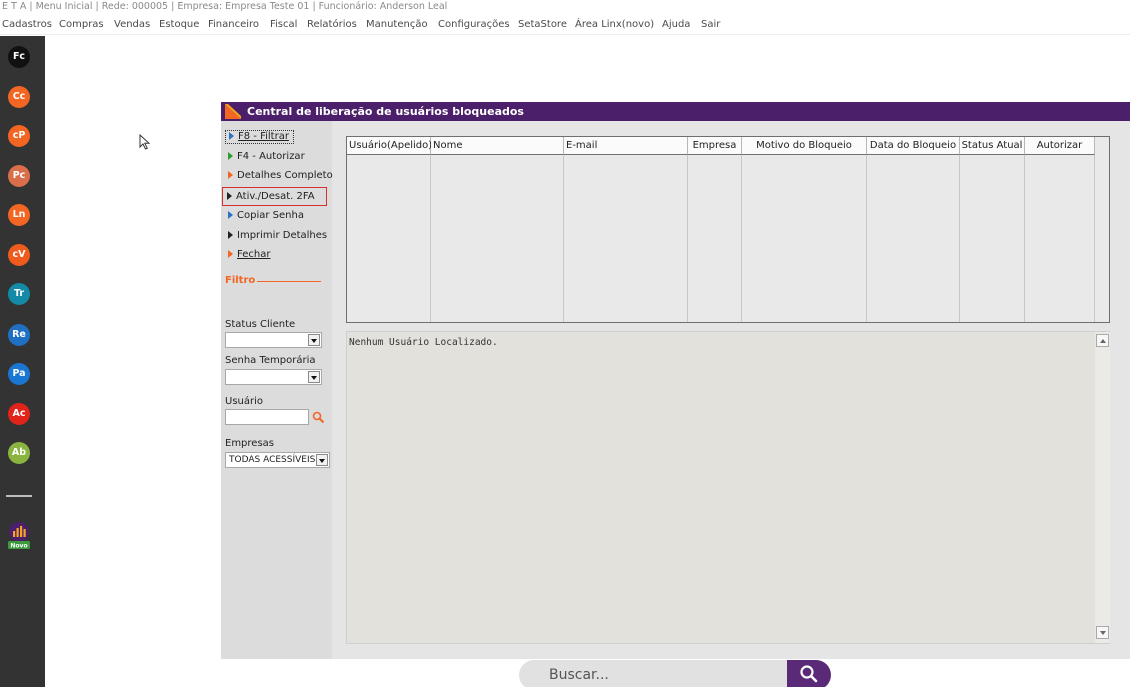 Image resolution: width=1130 pixels, height=687 pixels. I want to click on menu-sair: Sair, so click(710, 24).